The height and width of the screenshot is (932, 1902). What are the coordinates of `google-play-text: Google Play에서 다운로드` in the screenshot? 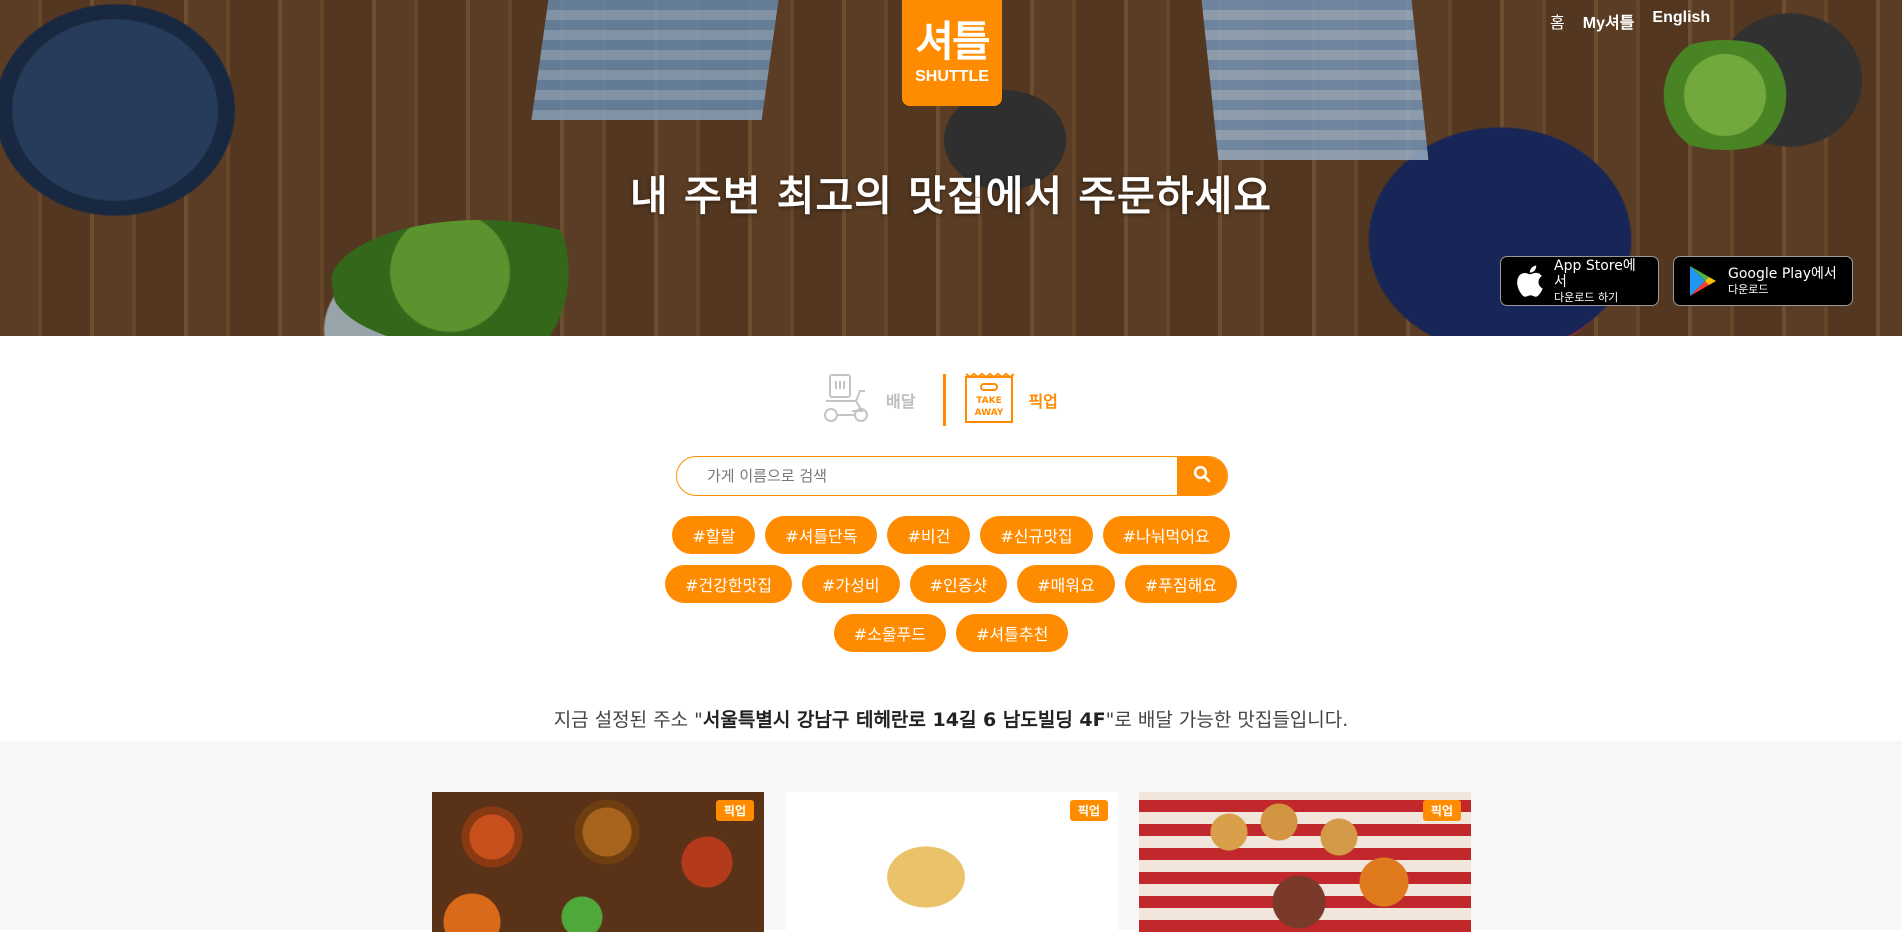 It's located at (1782, 281).